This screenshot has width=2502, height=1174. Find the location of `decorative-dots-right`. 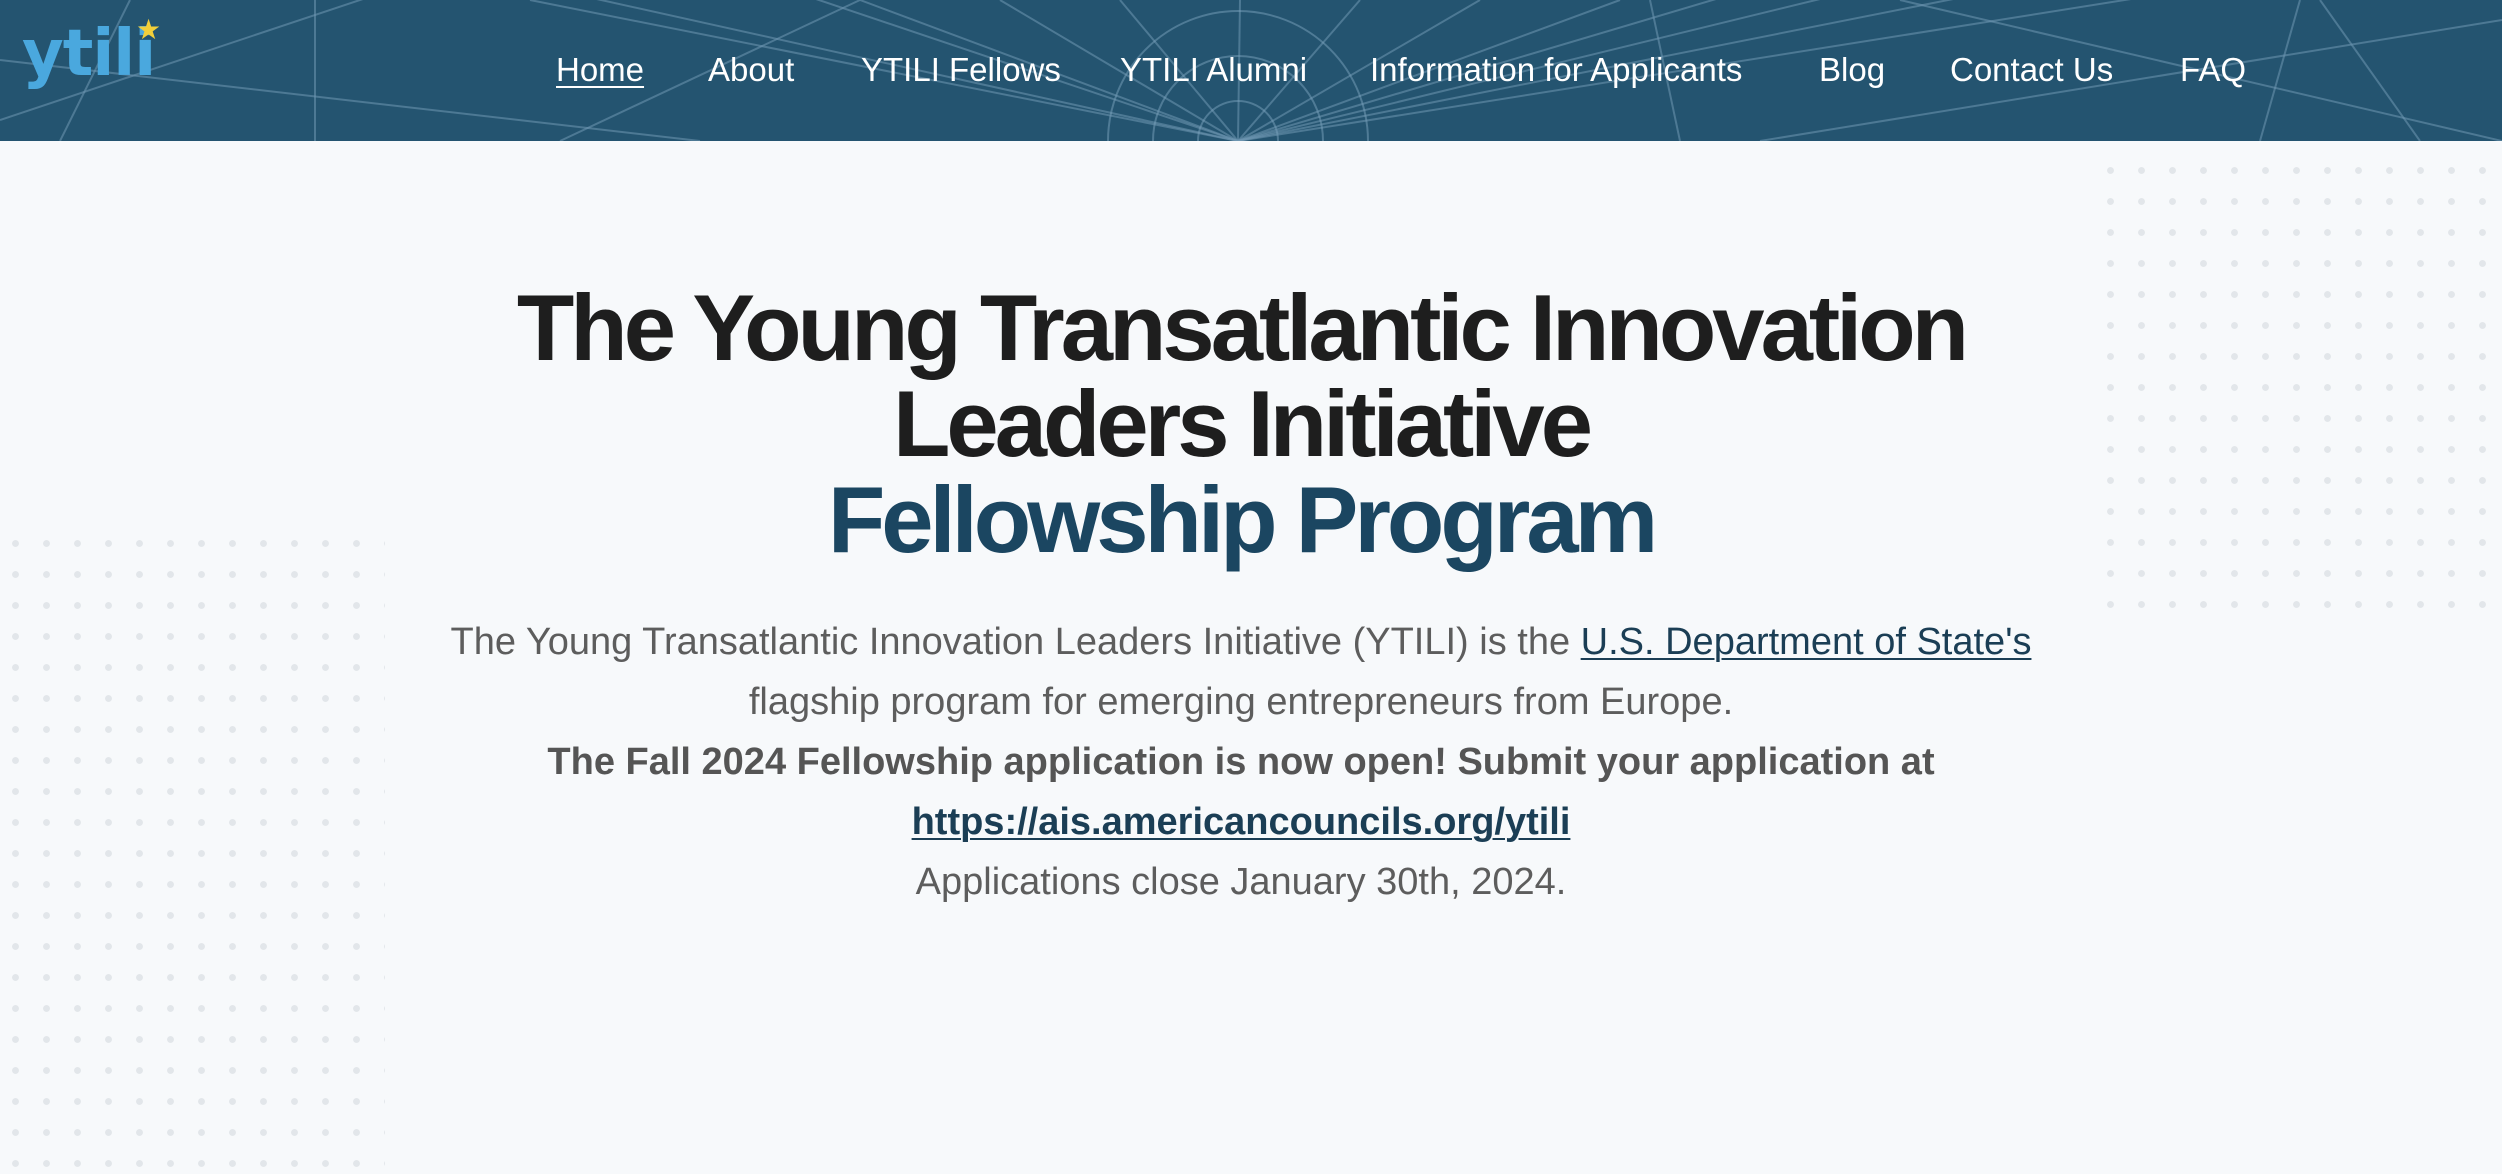

decorative-dots-right is located at coordinates (2298, 385).